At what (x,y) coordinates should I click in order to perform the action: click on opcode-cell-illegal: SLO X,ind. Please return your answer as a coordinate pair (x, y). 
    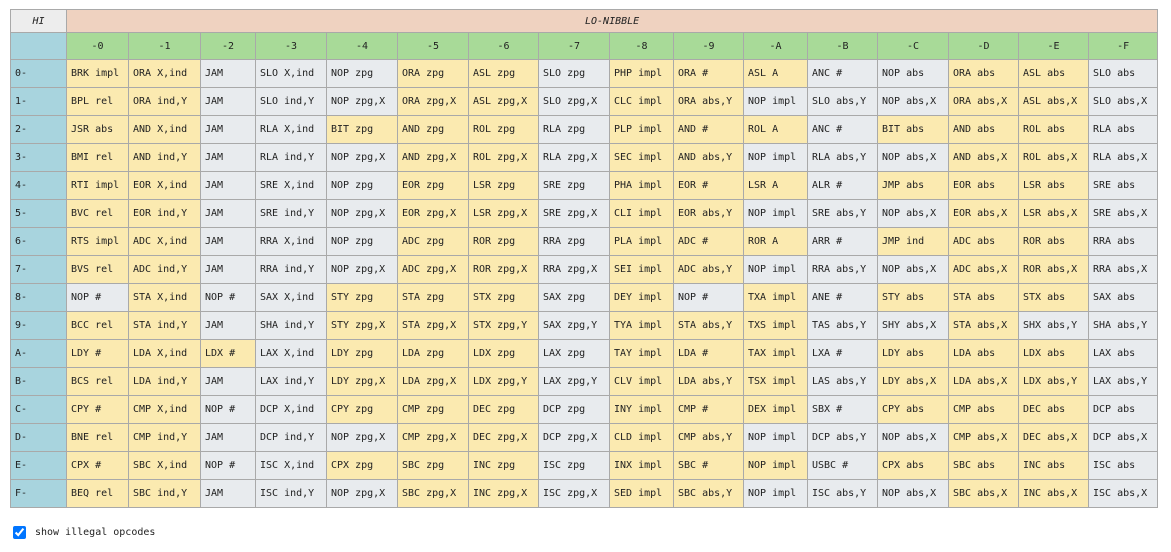
    Looking at the image, I should click on (291, 73).